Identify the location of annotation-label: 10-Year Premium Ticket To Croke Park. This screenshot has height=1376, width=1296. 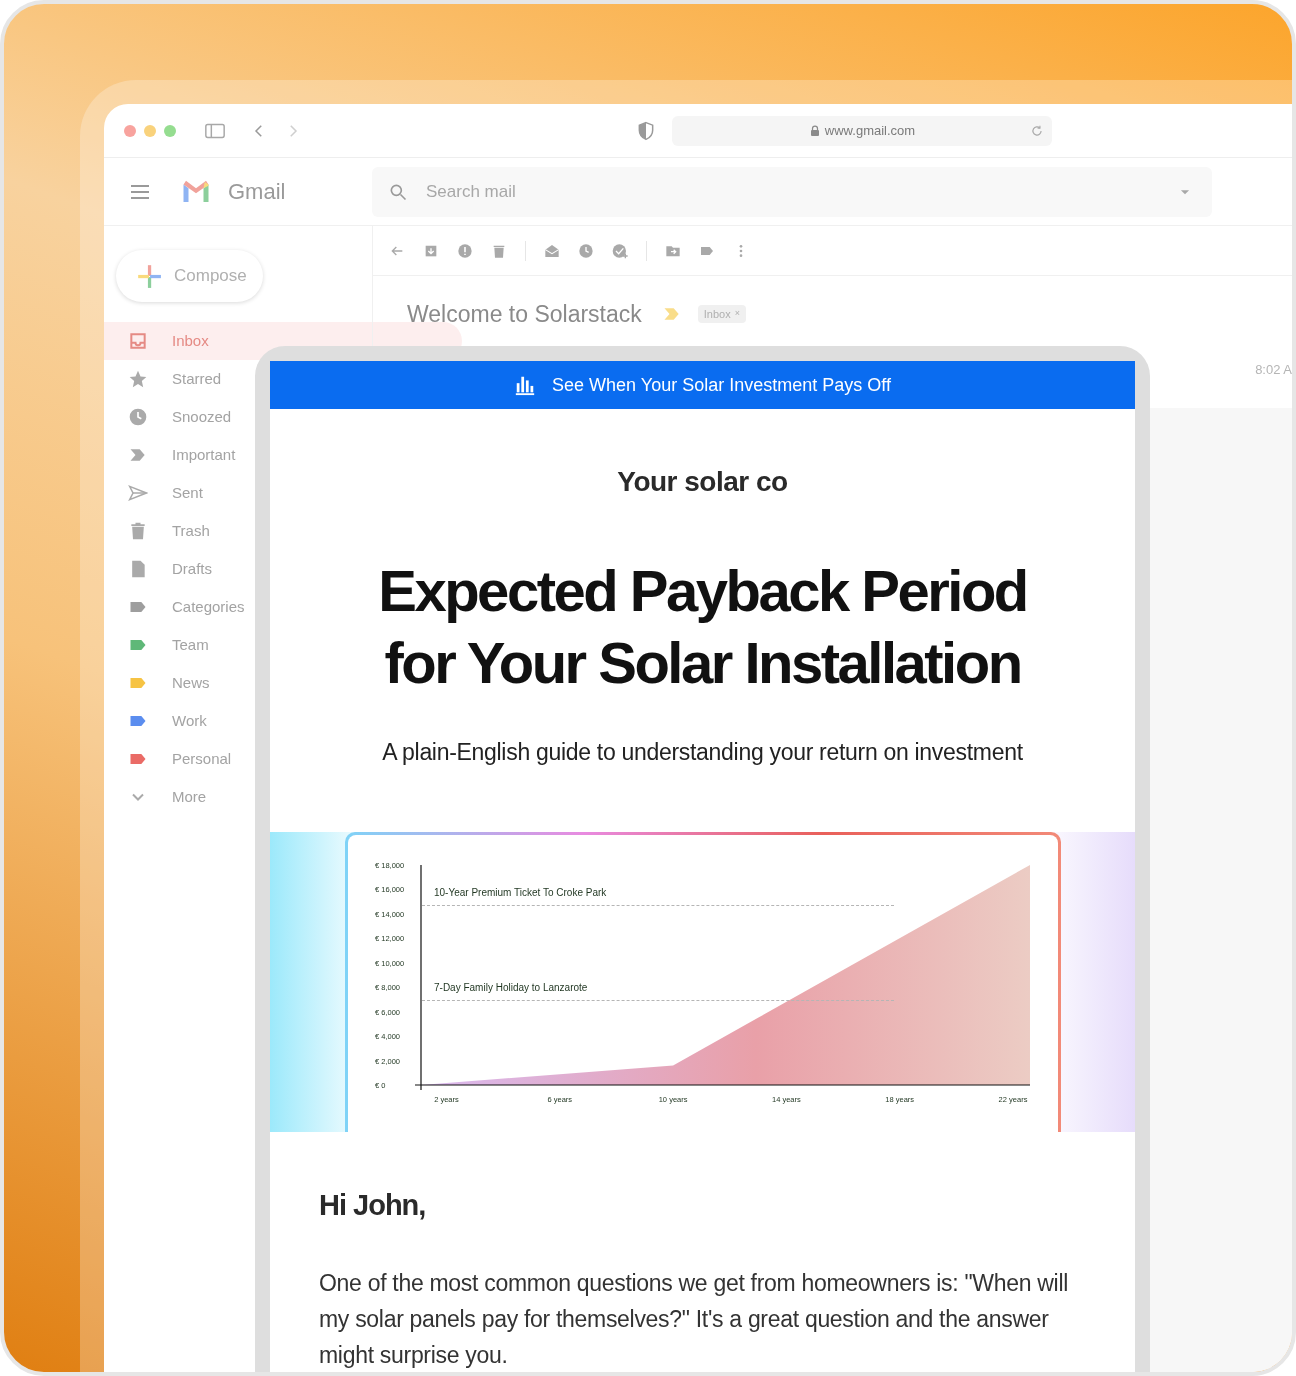
(519, 892).